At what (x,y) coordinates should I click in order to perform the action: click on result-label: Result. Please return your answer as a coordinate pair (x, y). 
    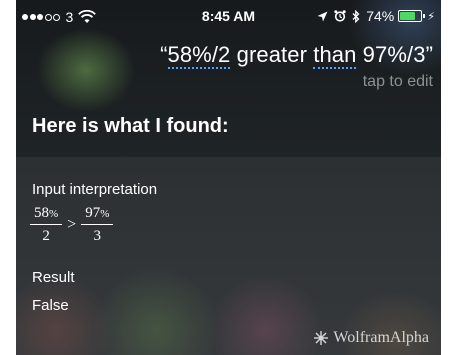
    Looking at the image, I should click on (53, 277).